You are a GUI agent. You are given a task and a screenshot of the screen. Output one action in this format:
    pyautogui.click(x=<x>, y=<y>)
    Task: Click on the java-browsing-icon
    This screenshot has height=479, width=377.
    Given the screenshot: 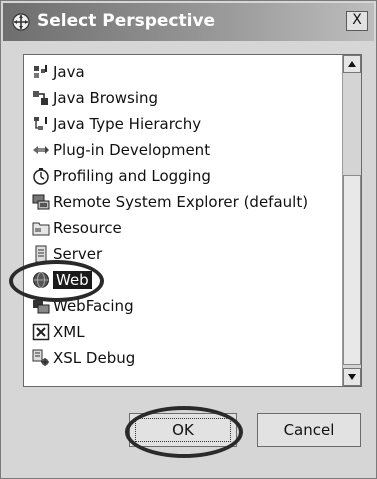 What is the action you would take?
    pyautogui.click(x=40, y=98)
    